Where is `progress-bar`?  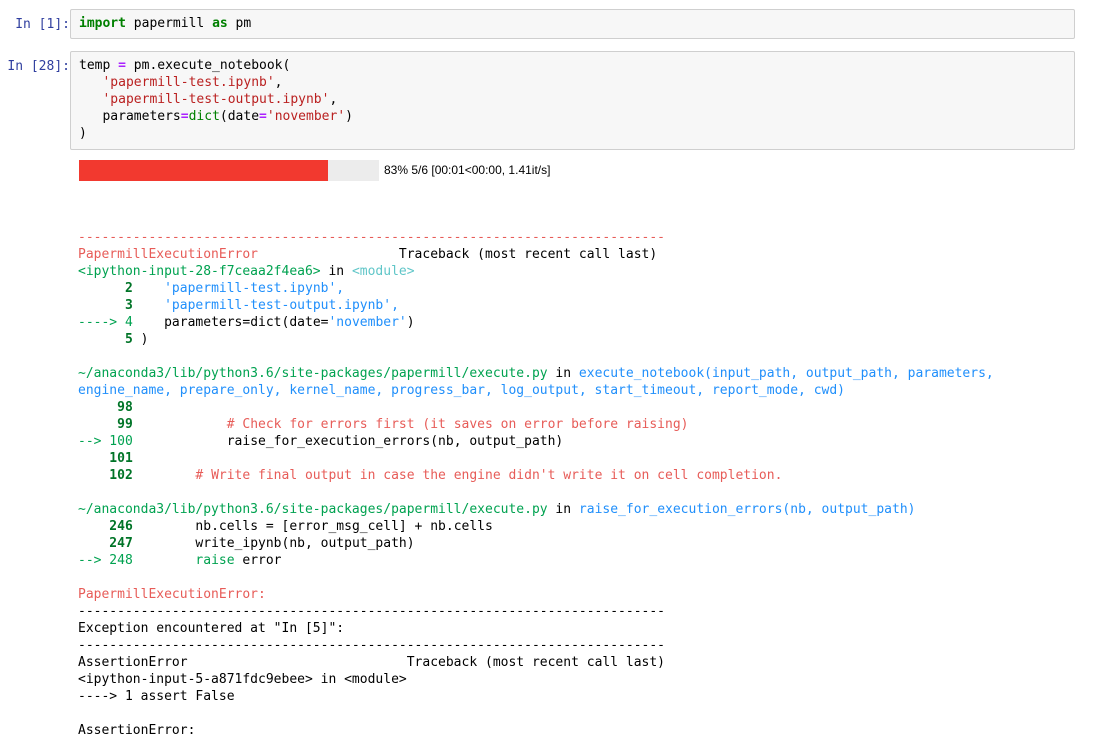
progress-bar is located at coordinates (229, 170).